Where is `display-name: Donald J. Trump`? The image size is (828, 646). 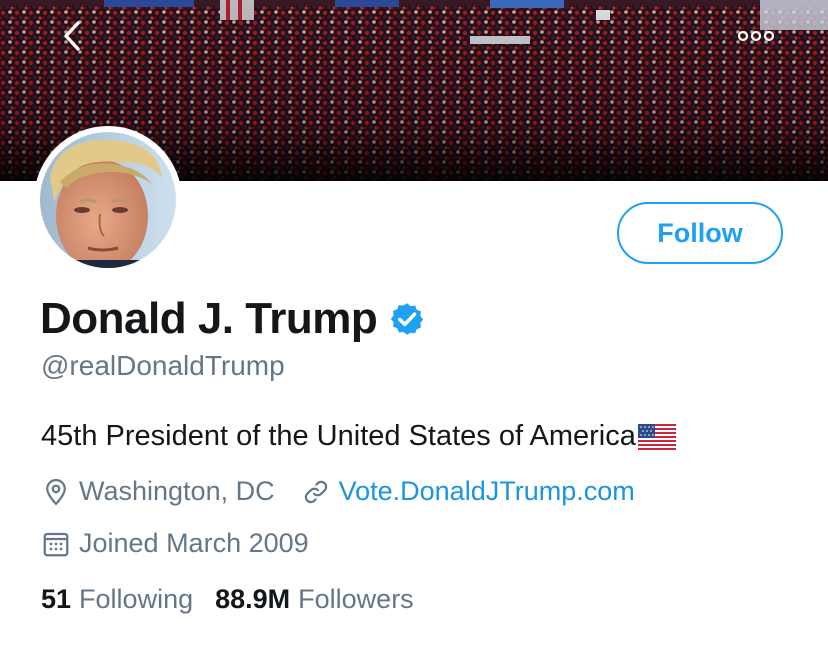
display-name: Donald J. Trump is located at coordinates (209, 318).